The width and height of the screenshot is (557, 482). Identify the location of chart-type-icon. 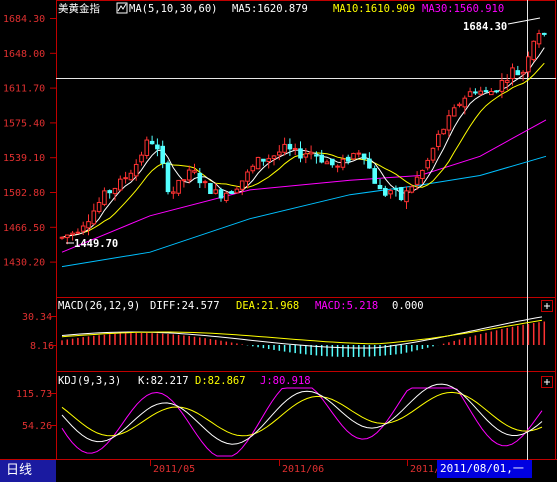
(122, 8).